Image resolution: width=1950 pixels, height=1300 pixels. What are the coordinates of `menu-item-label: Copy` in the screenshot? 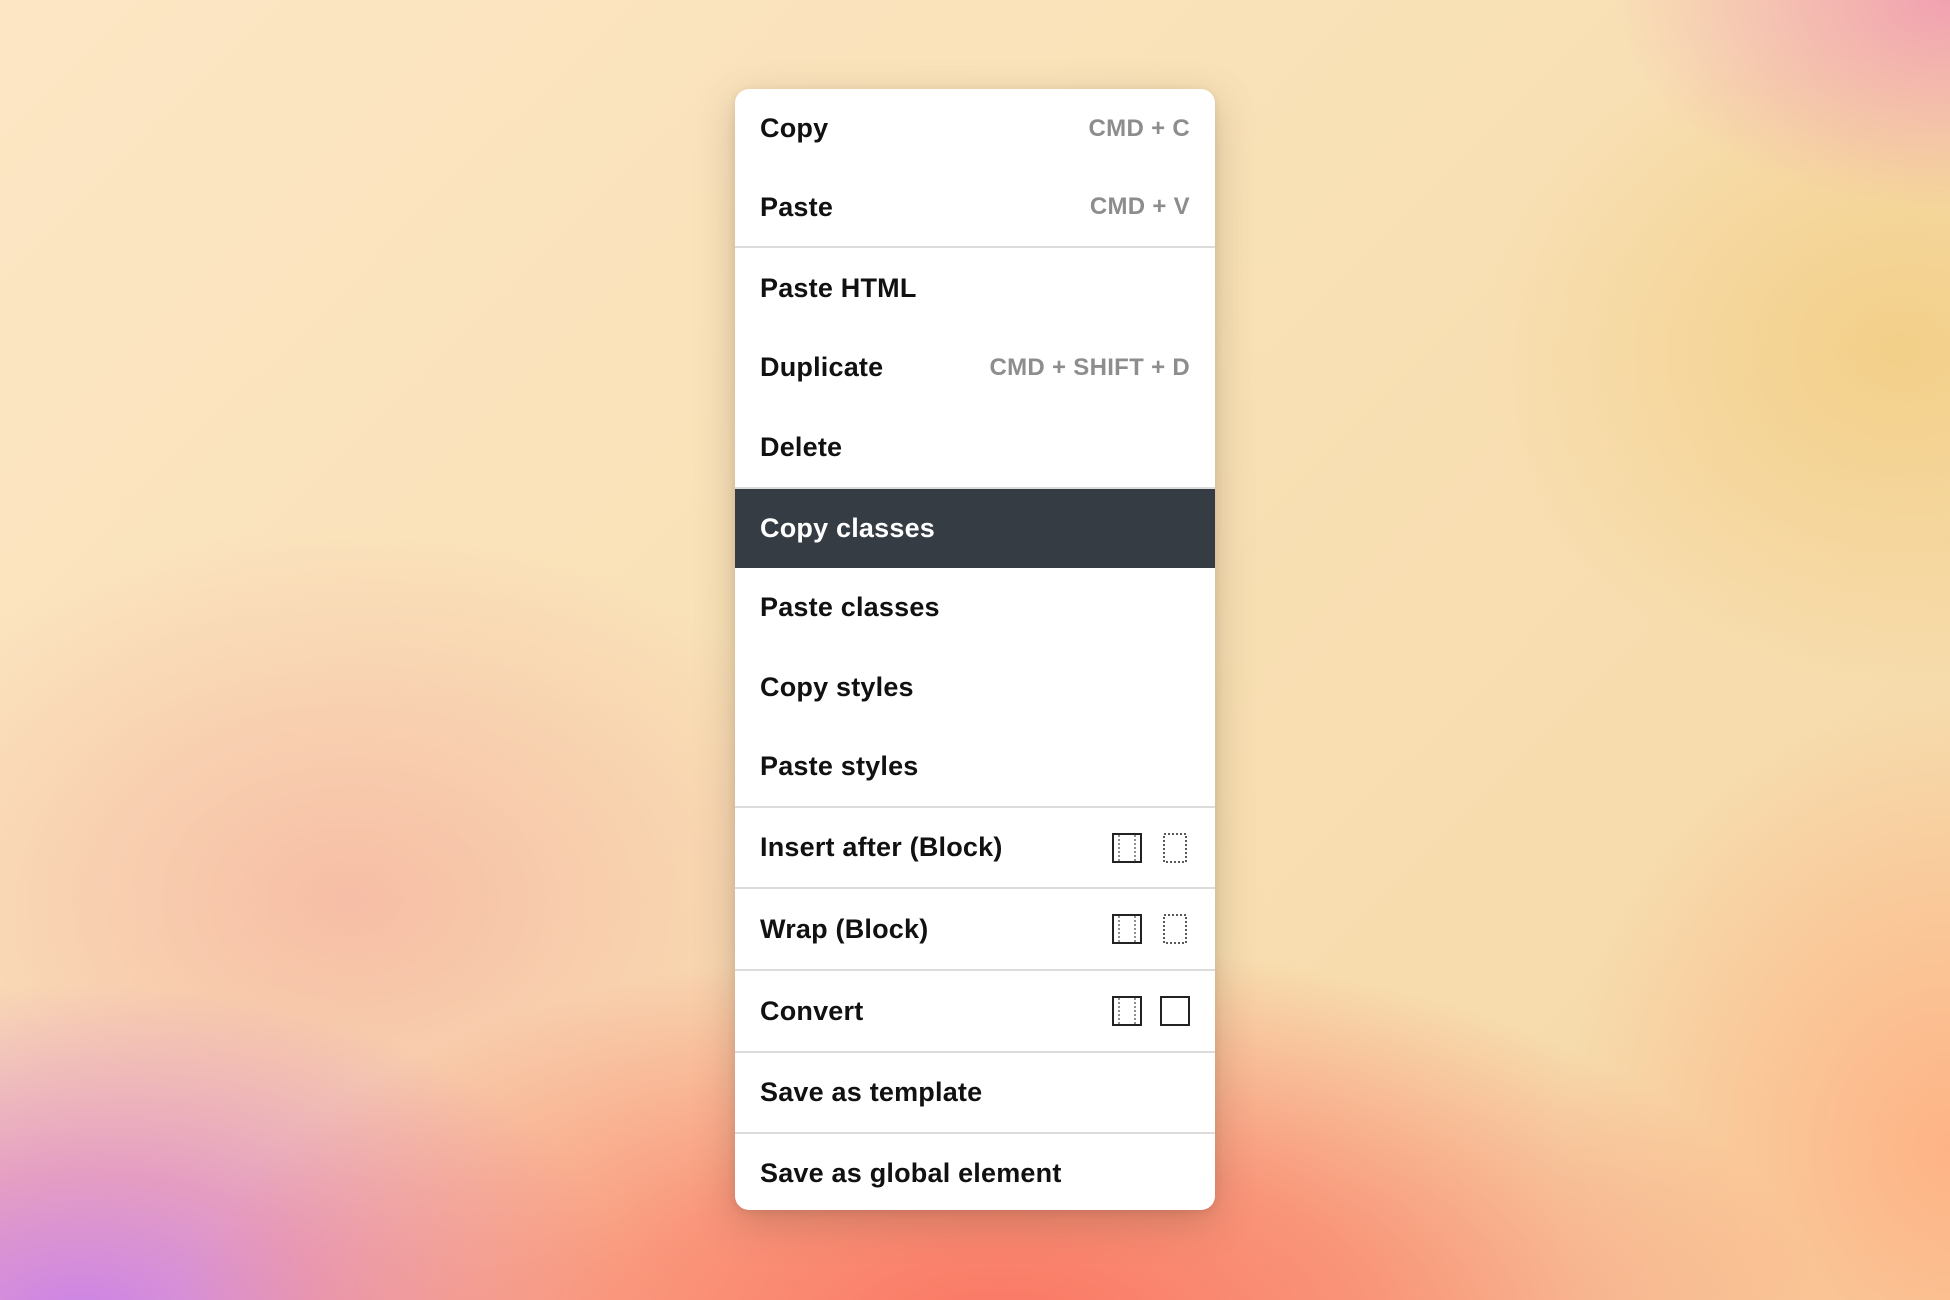 It's located at (794, 128).